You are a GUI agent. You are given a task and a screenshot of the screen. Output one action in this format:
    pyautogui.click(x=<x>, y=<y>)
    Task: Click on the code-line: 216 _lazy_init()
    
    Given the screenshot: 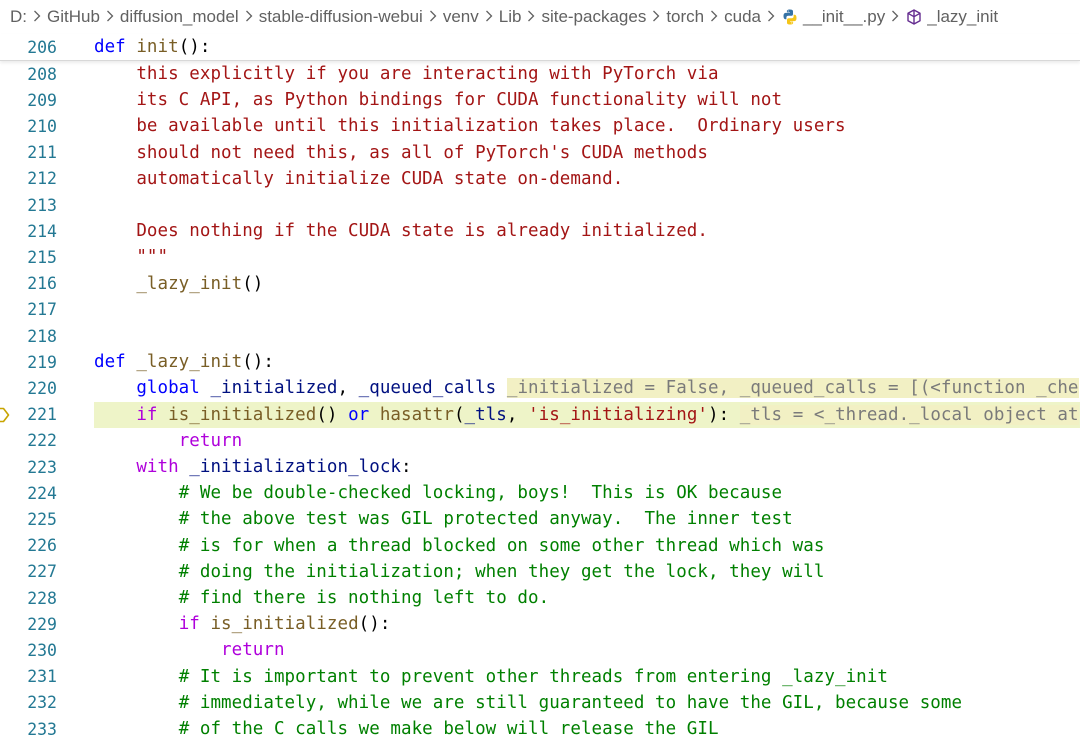 What is the action you would take?
    pyautogui.click(x=540, y=284)
    